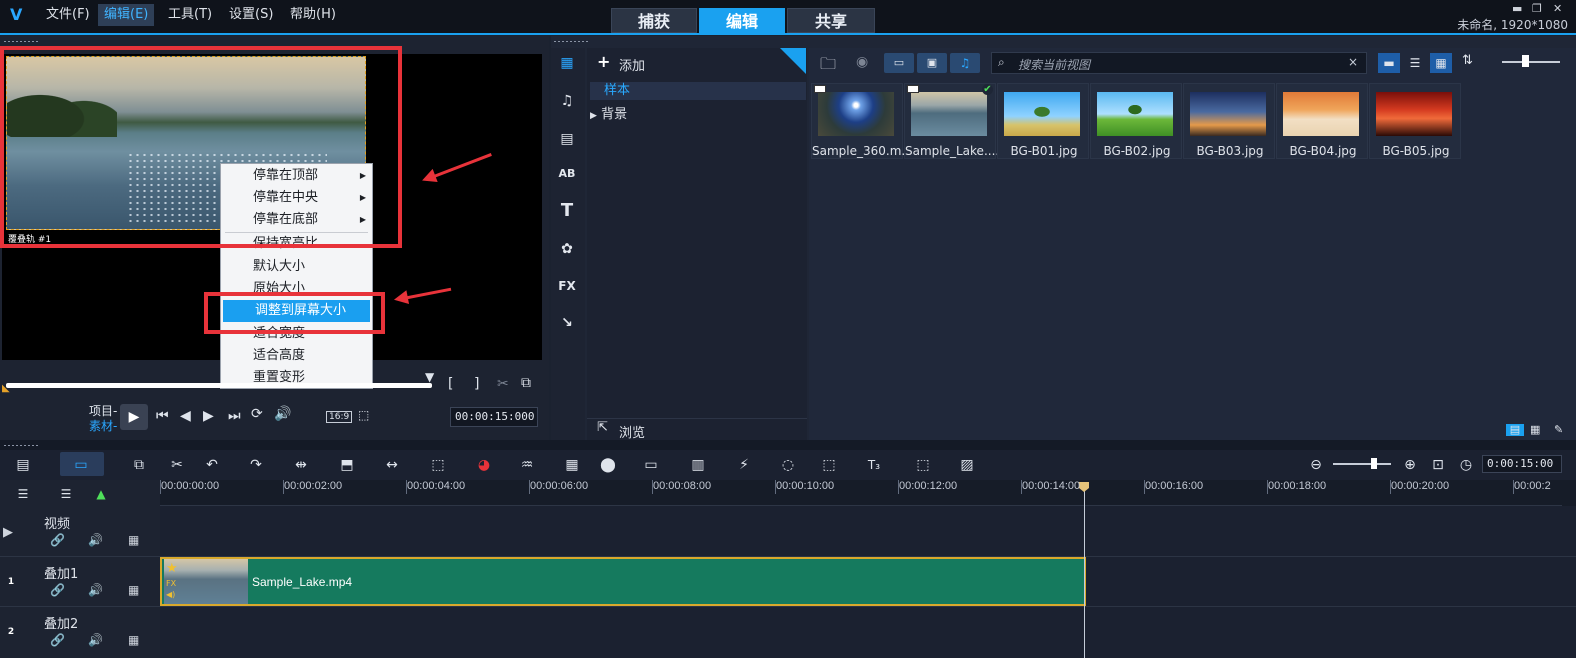  What do you see at coordinates (868, 493) in the screenshot?
I see `timeline-ruler` at bounding box center [868, 493].